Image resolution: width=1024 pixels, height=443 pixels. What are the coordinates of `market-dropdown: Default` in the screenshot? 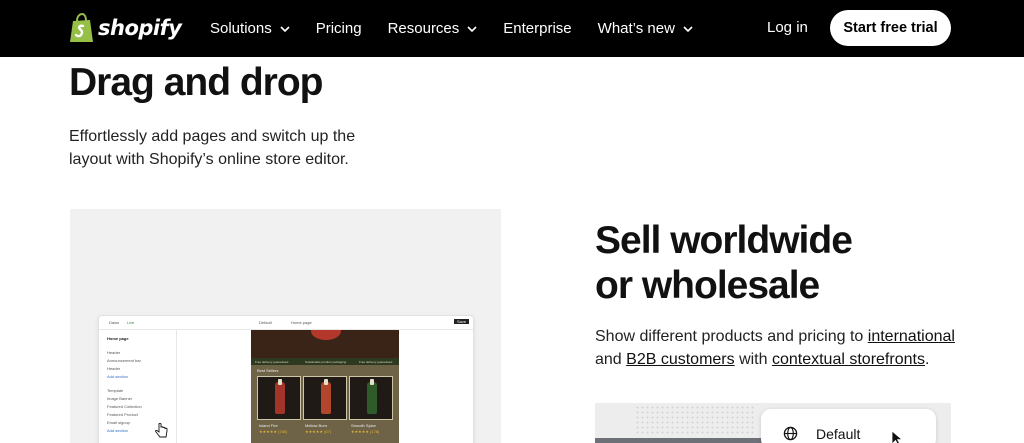 It's located at (848, 426).